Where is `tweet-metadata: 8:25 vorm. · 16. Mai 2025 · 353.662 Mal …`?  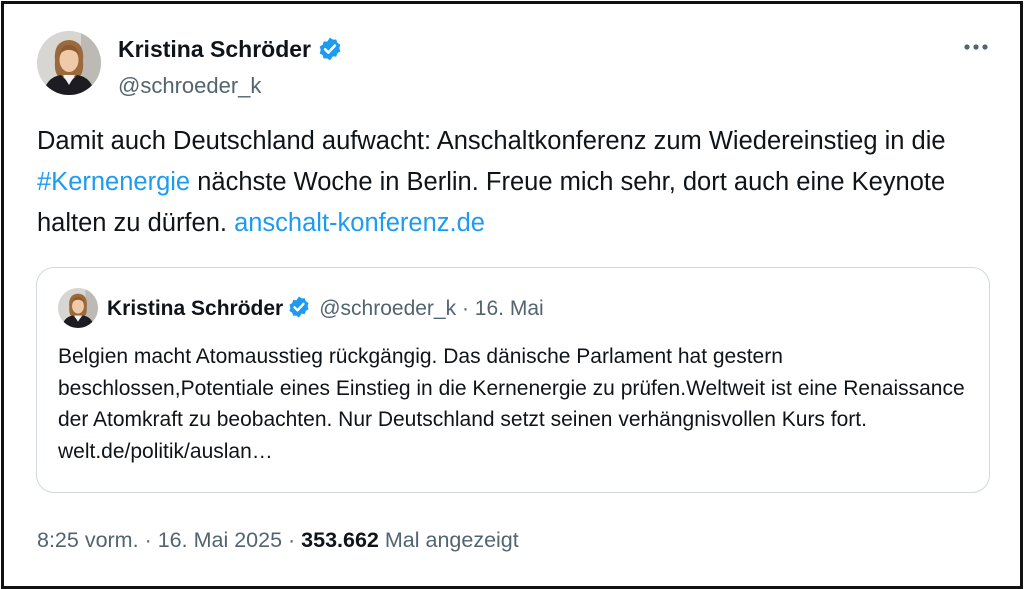 tweet-metadata: 8:25 vorm. · 16. Mai 2025 · 353.662 Mal … is located at coordinates (278, 540).